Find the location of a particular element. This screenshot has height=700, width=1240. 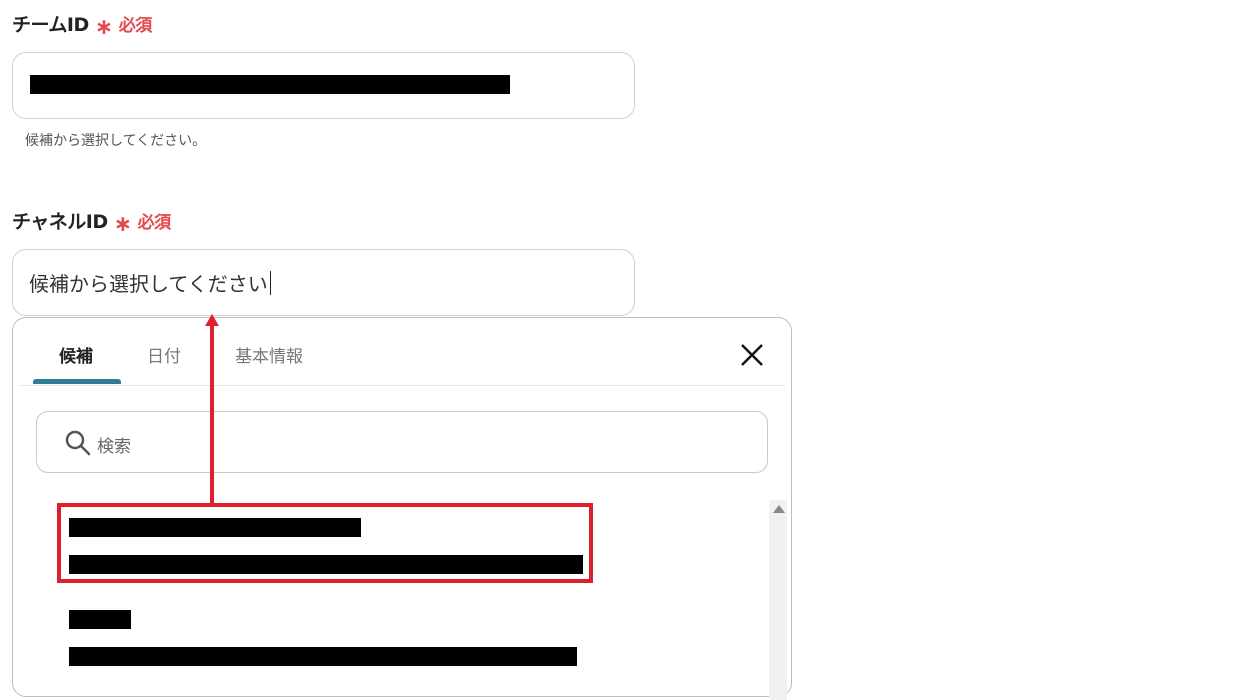

dropdown-tab-bar: 候補 日付 基本情報 is located at coordinates (402, 352).